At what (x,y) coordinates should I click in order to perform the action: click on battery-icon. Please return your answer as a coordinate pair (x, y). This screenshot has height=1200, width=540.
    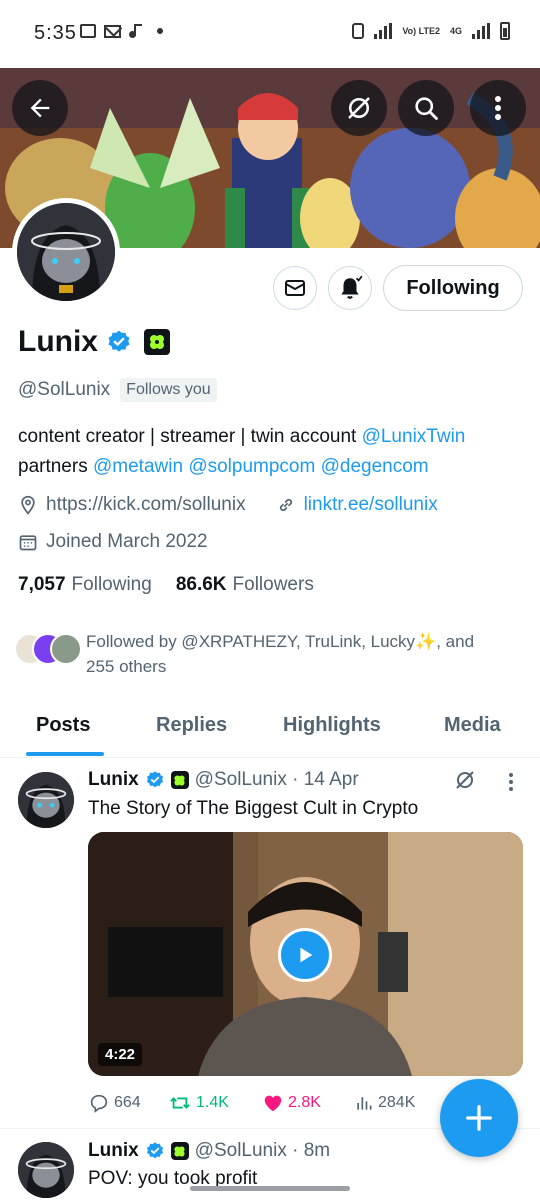
    Looking at the image, I should click on (505, 31).